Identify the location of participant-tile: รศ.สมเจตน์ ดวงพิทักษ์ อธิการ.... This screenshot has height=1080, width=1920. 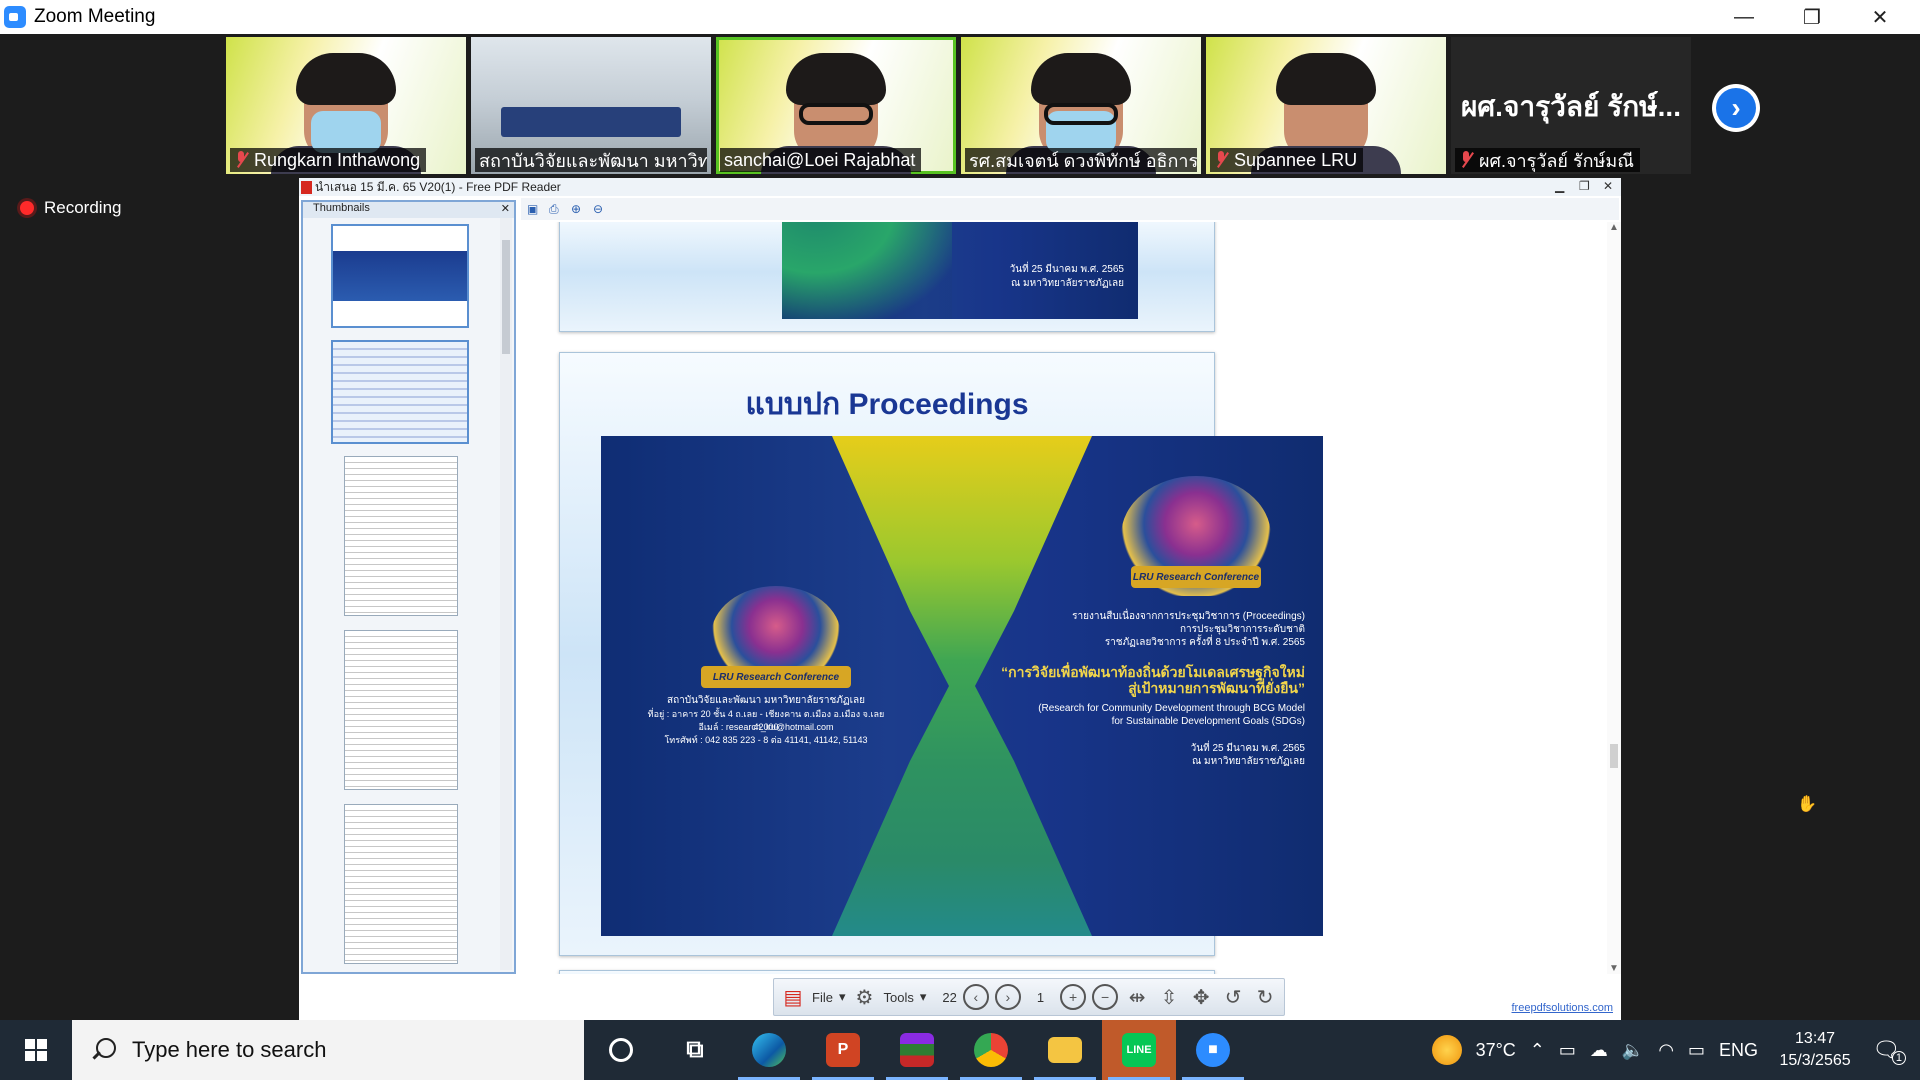
(1081, 105).